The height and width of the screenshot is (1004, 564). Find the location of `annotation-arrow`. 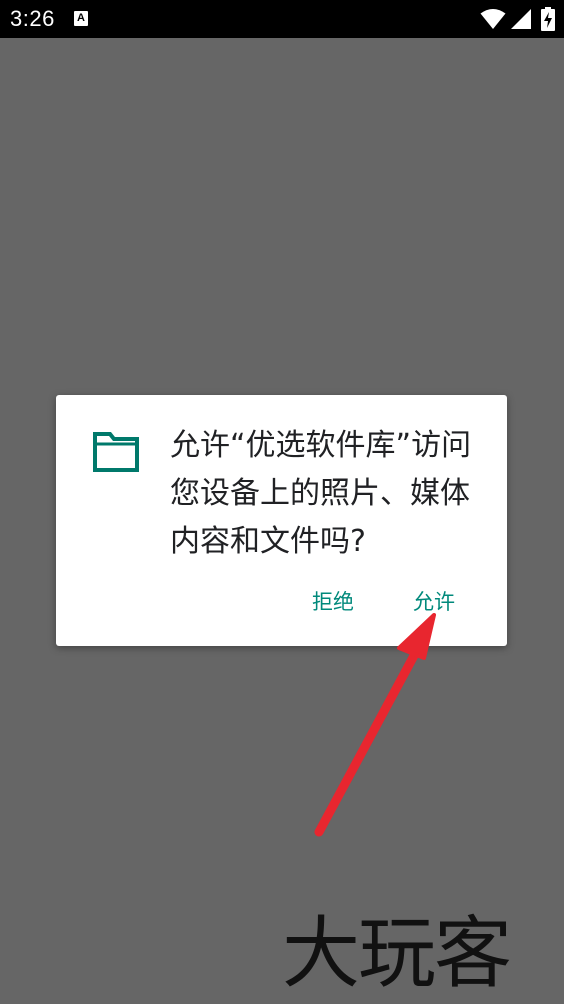

annotation-arrow is located at coordinates (375, 725).